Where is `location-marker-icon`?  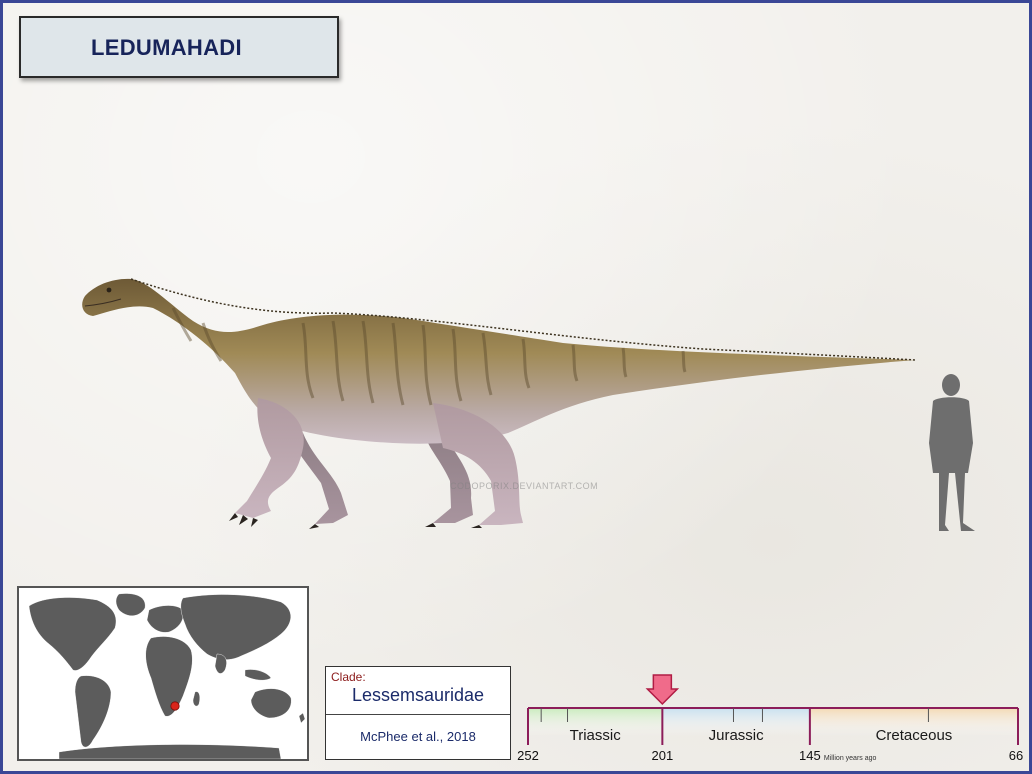
location-marker-icon is located at coordinates (175, 706).